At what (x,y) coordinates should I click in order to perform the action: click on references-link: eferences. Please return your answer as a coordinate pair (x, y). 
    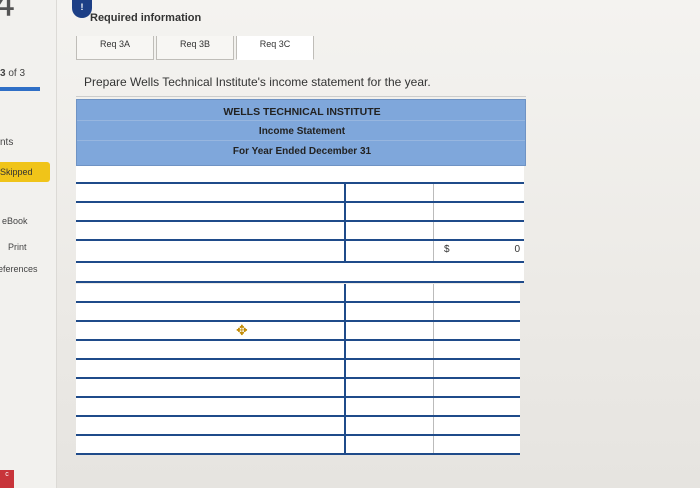
    Looking at the image, I should click on (19, 269).